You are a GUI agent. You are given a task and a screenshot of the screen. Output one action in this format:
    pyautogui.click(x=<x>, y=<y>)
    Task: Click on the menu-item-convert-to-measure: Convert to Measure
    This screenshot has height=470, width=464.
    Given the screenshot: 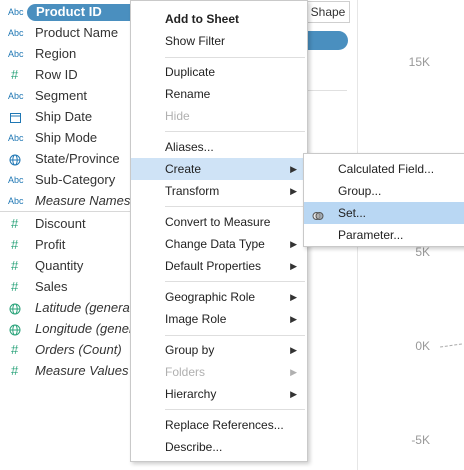 What is the action you would take?
    pyautogui.click(x=219, y=222)
    